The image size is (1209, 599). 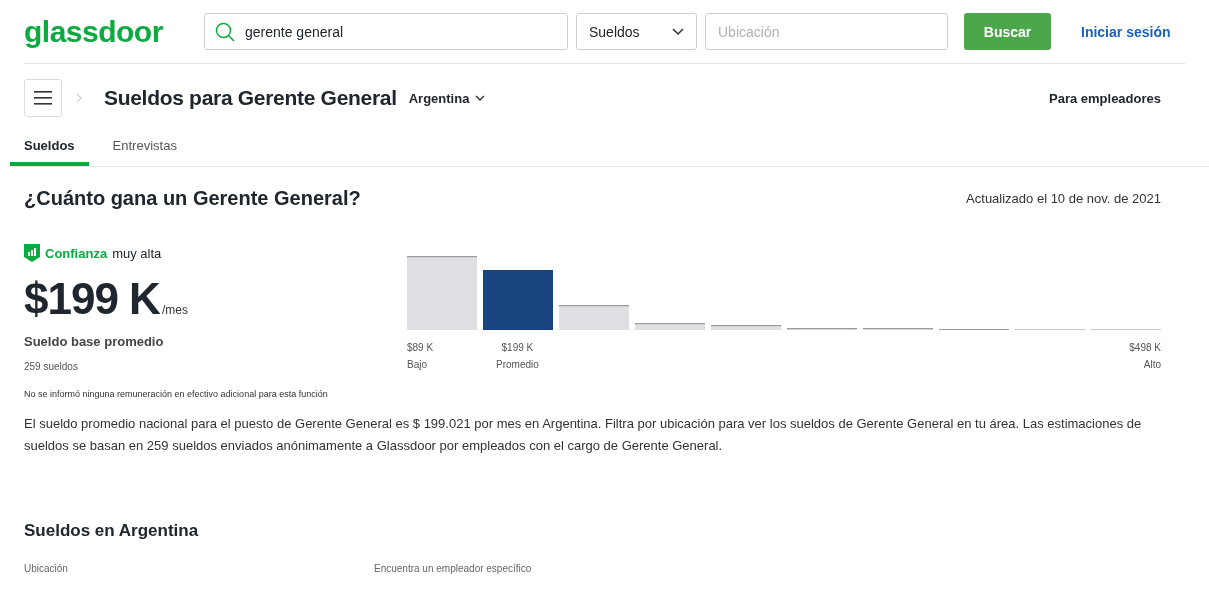 I want to click on section-heading: ¿Cuánto gana un Gerente General?, so click(x=192, y=198).